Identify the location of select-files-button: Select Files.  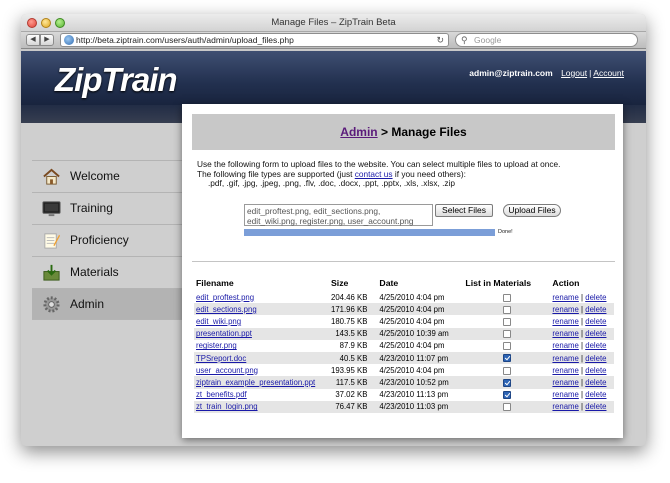
(464, 210).